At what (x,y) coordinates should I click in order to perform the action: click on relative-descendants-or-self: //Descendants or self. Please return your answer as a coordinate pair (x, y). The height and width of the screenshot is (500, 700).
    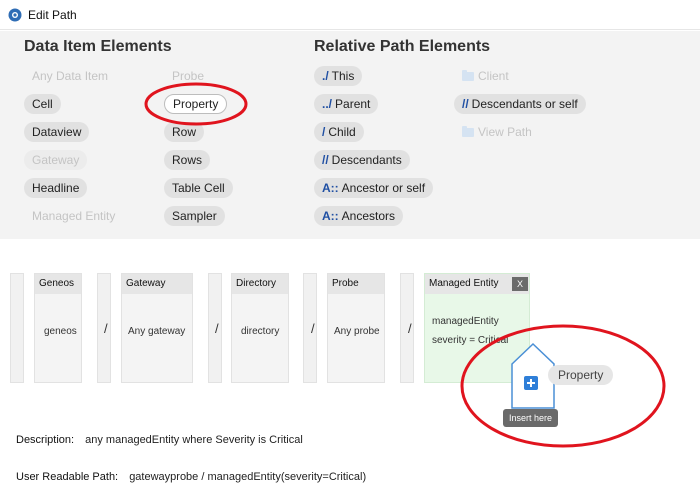
    Looking at the image, I should click on (520, 104).